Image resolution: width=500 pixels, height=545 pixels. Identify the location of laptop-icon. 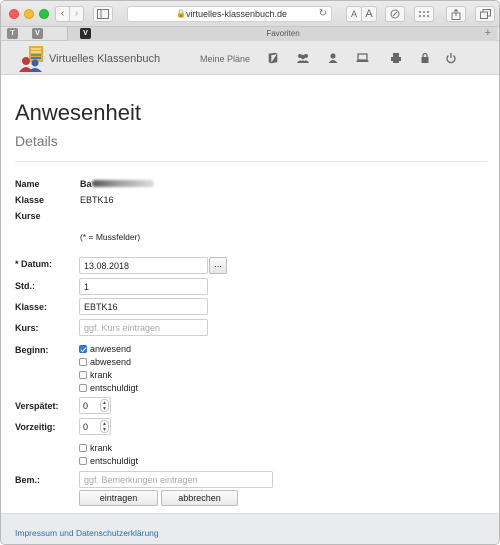
(362, 58).